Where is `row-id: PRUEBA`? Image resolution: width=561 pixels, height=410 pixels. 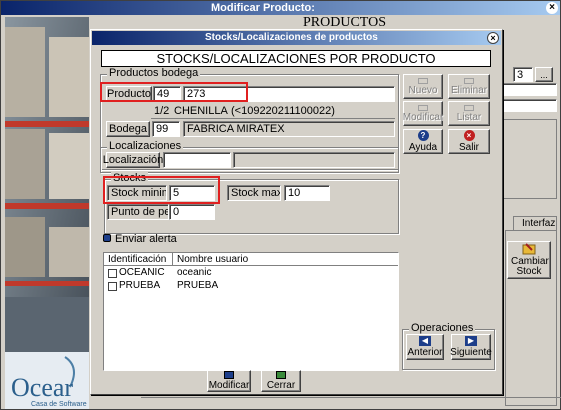
row-id: PRUEBA is located at coordinates (140, 285).